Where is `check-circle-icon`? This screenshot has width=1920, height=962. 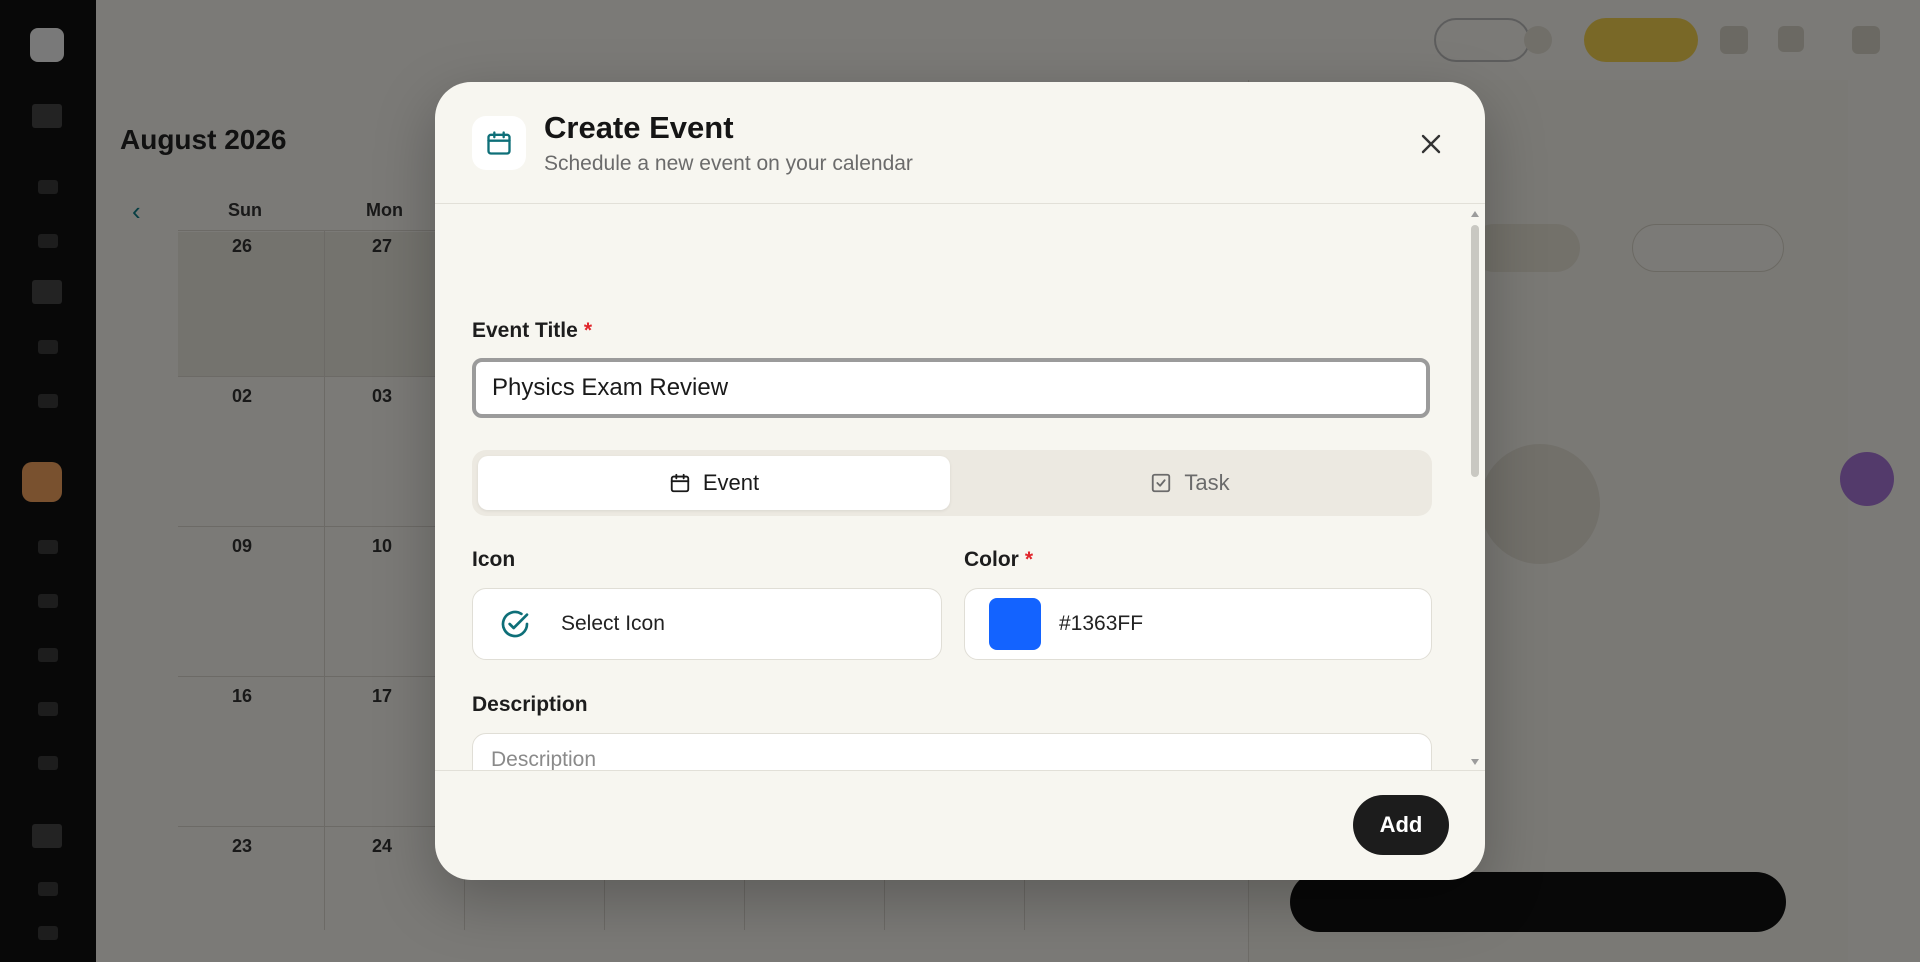
check-circle-icon is located at coordinates (515, 624).